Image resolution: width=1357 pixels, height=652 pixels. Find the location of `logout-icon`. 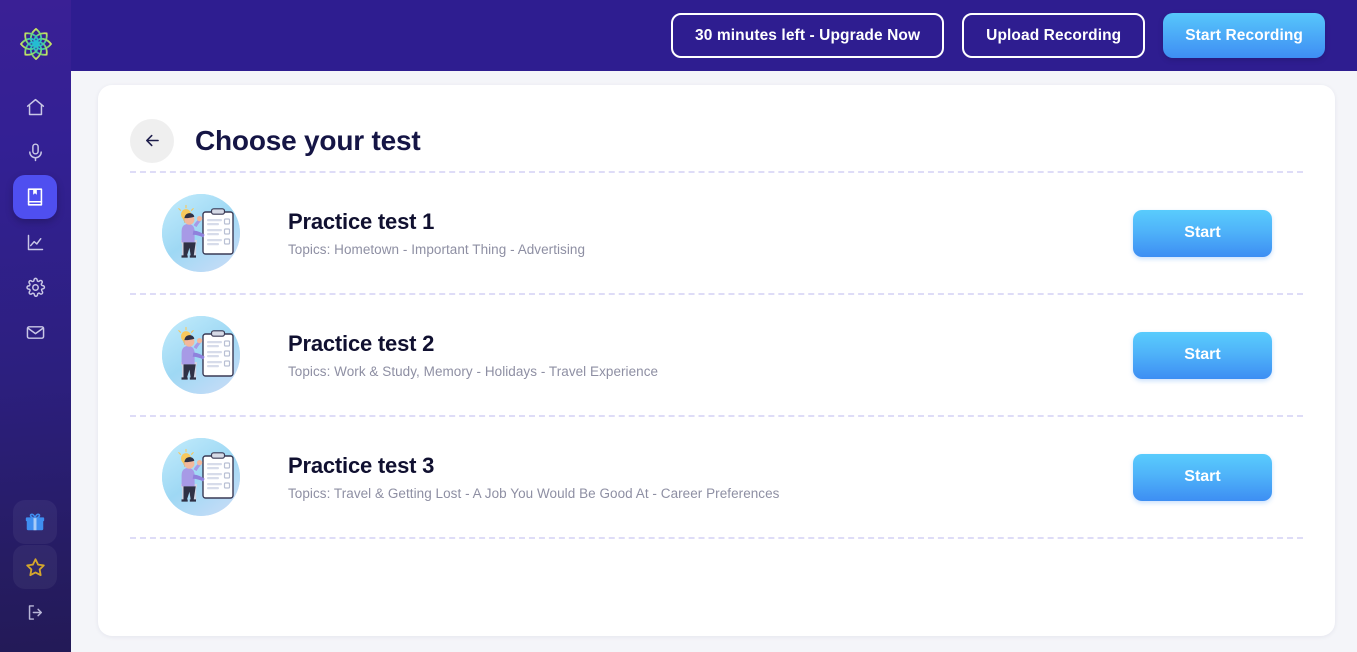

logout-icon is located at coordinates (35, 612).